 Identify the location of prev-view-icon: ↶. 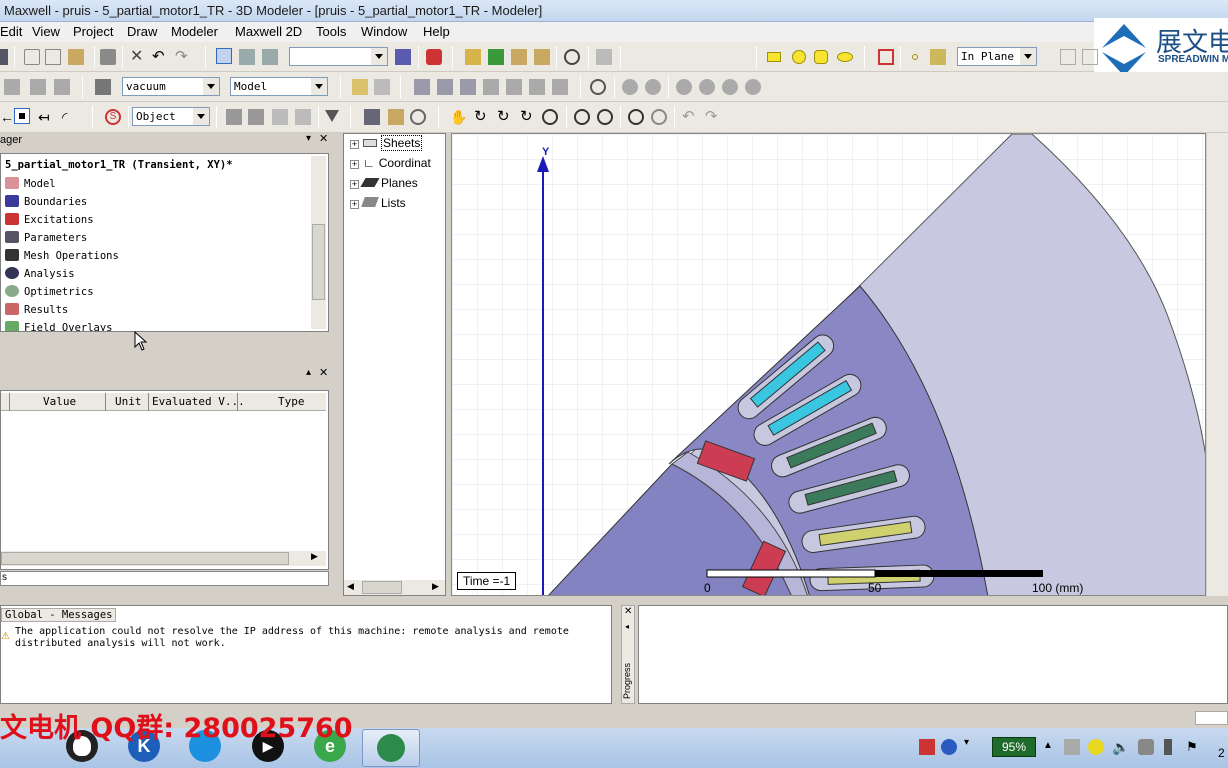
(690, 117).